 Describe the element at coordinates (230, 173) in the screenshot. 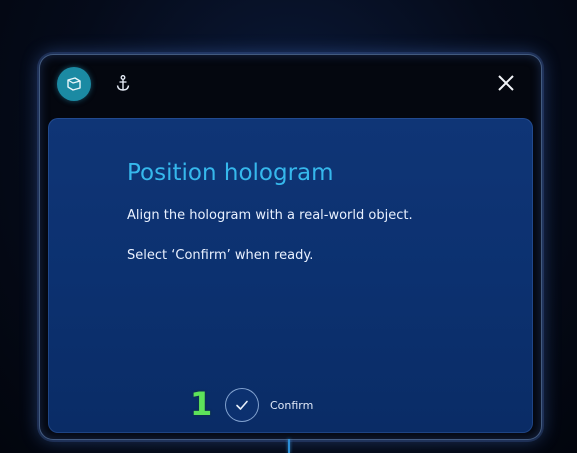

I see `panel-title: Position hologram` at that location.